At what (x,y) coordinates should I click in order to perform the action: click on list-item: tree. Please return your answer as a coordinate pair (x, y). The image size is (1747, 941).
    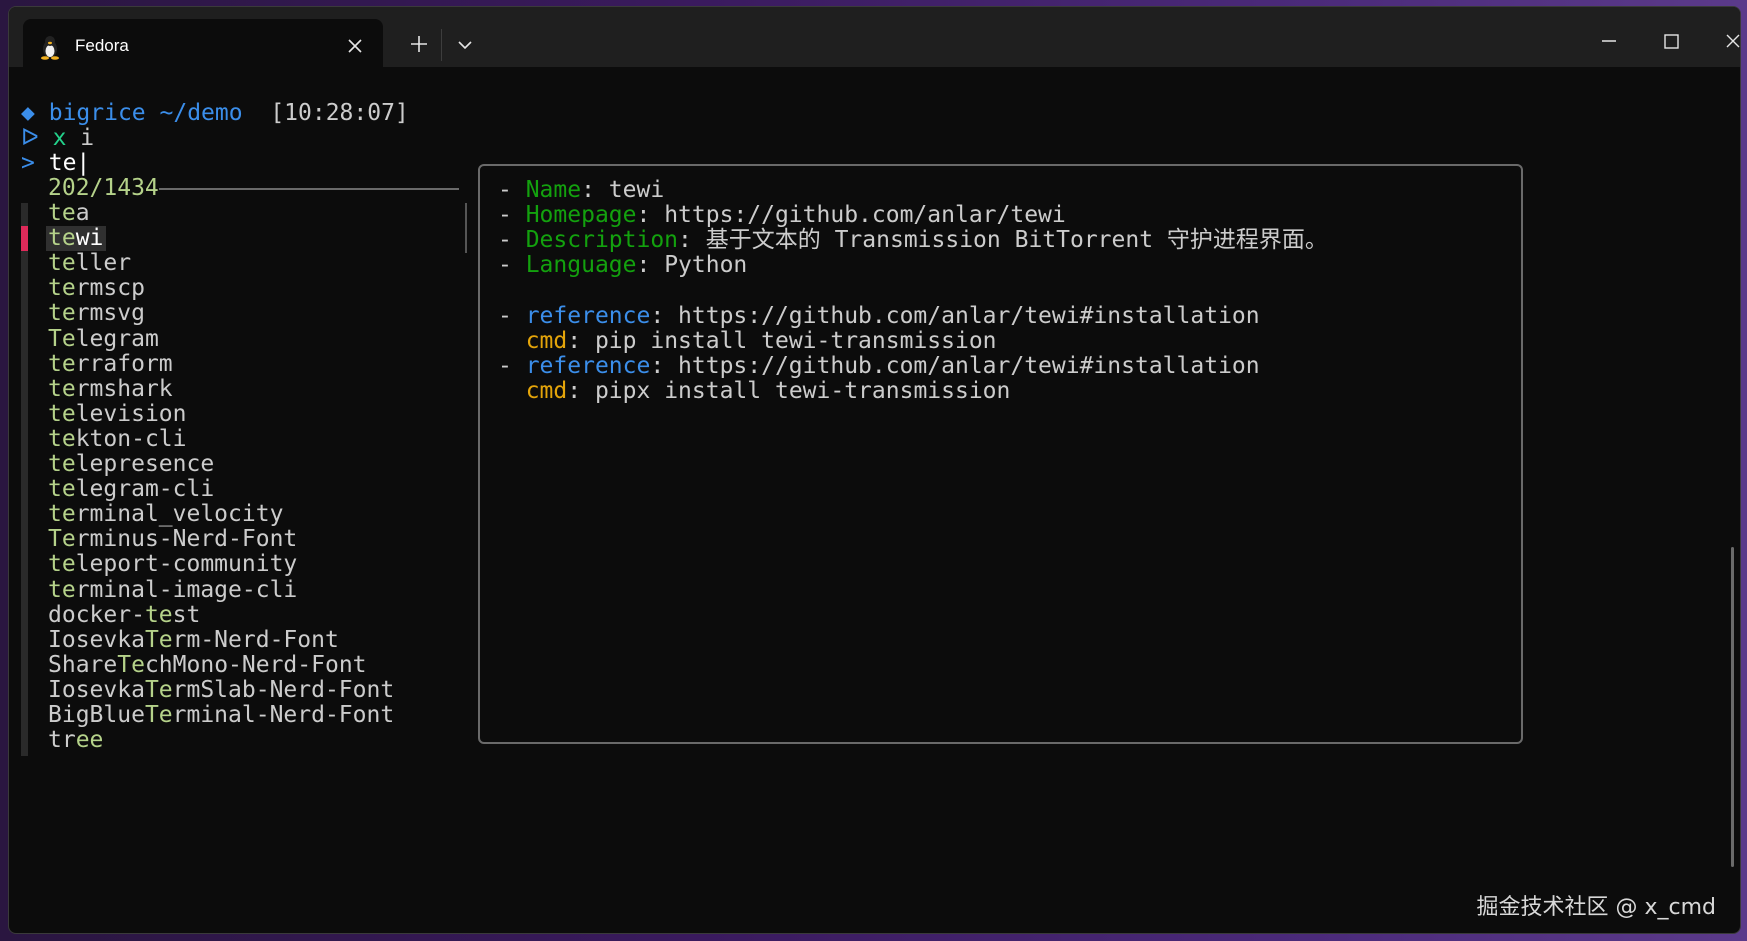
    Looking at the image, I should click on (75, 740).